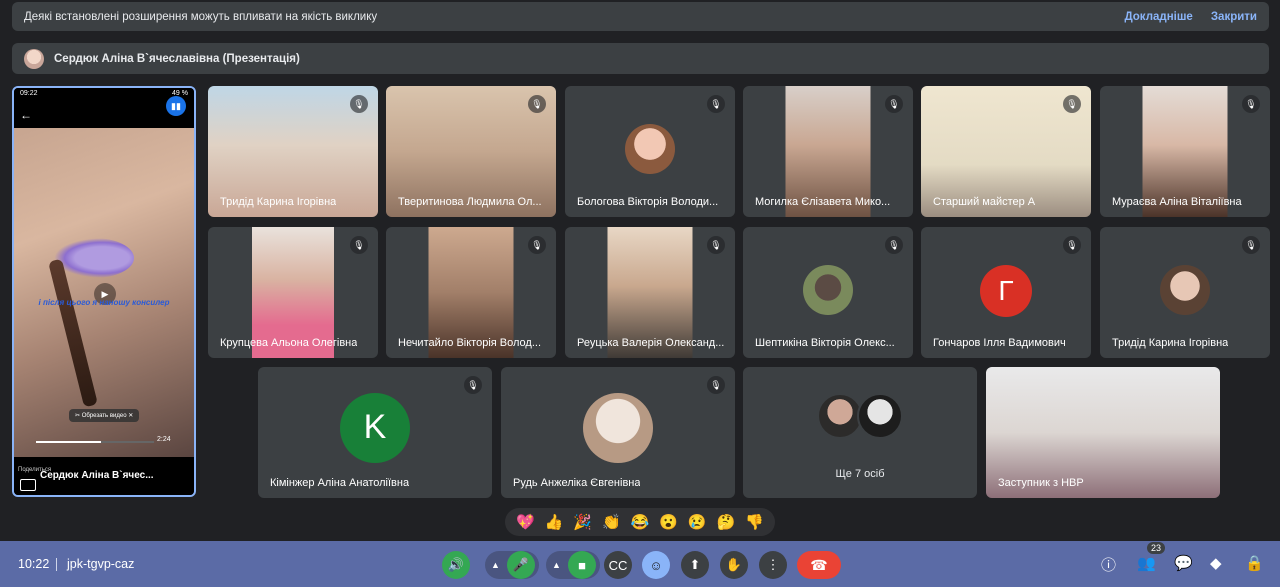 The image size is (1280, 587). I want to click on participant-tile: Заступник з НВР, so click(1103, 432).